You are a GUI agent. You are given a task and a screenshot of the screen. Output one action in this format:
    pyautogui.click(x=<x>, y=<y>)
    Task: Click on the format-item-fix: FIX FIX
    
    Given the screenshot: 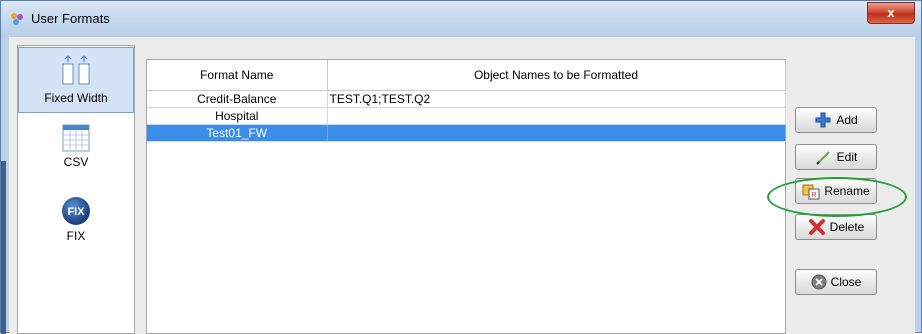 What is the action you would take?
    pyautogui.click(x=76, y=226)
    